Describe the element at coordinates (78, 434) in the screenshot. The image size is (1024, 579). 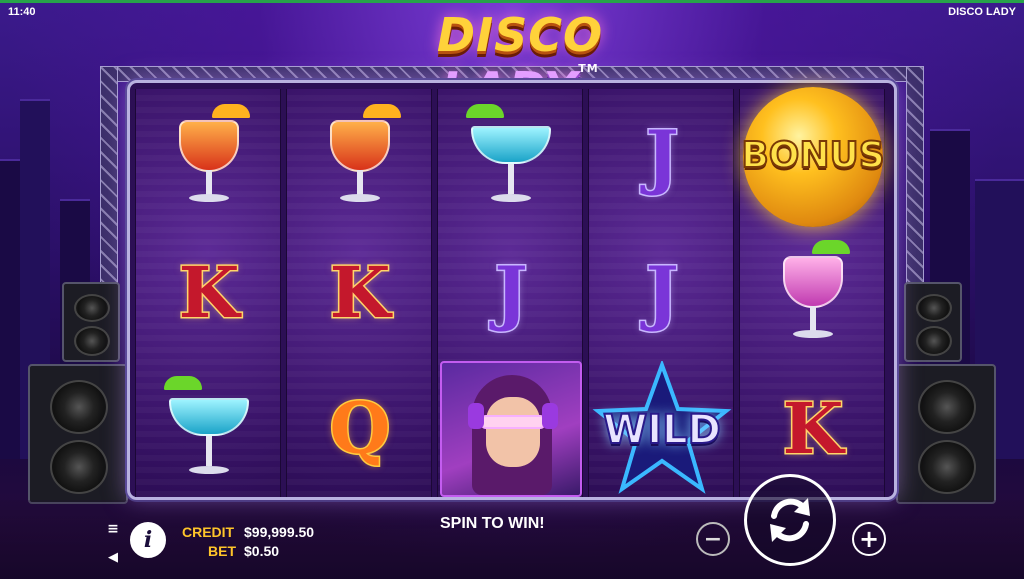
I see `speaker-left` at that location.